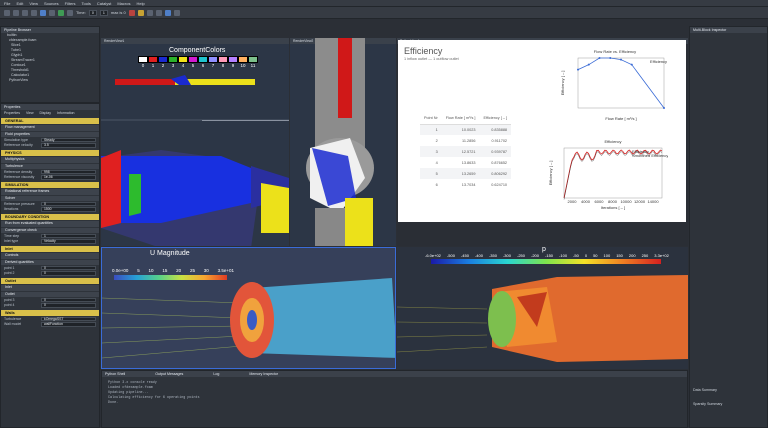 This screenshot has height=428, width=768. What do you see at coordinates (70, 3) in the screenshot?
I see `menu-item-filters: Filters` at bounding box center [70, 3].